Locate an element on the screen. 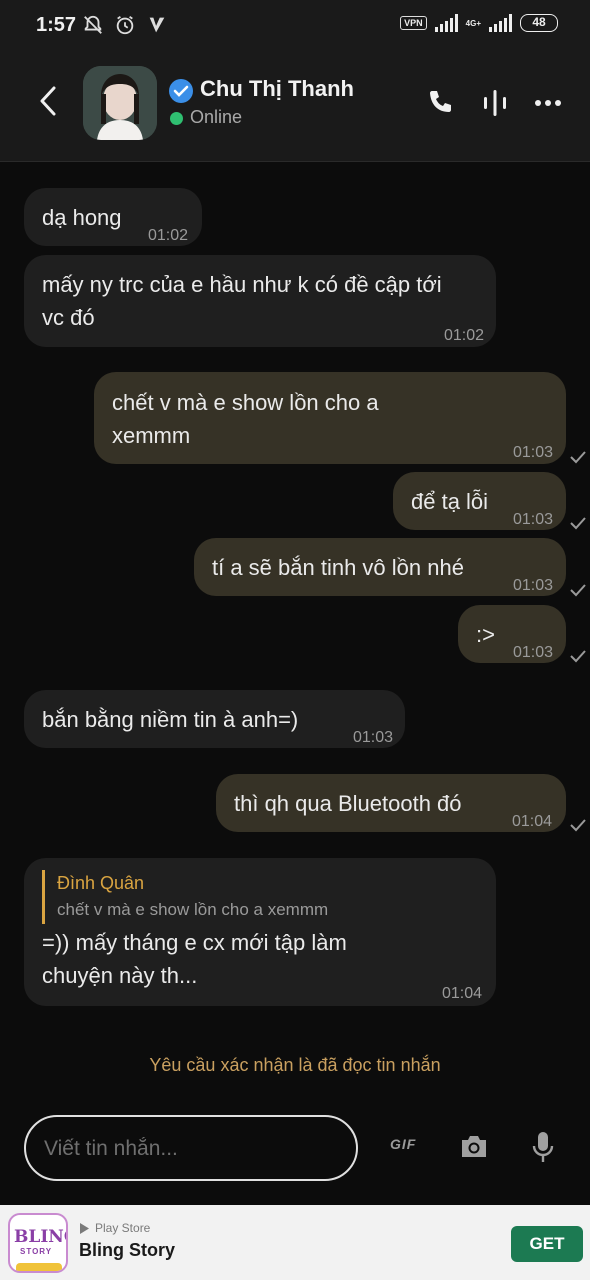  status-notification-icons is located at coordinates (125, 25).